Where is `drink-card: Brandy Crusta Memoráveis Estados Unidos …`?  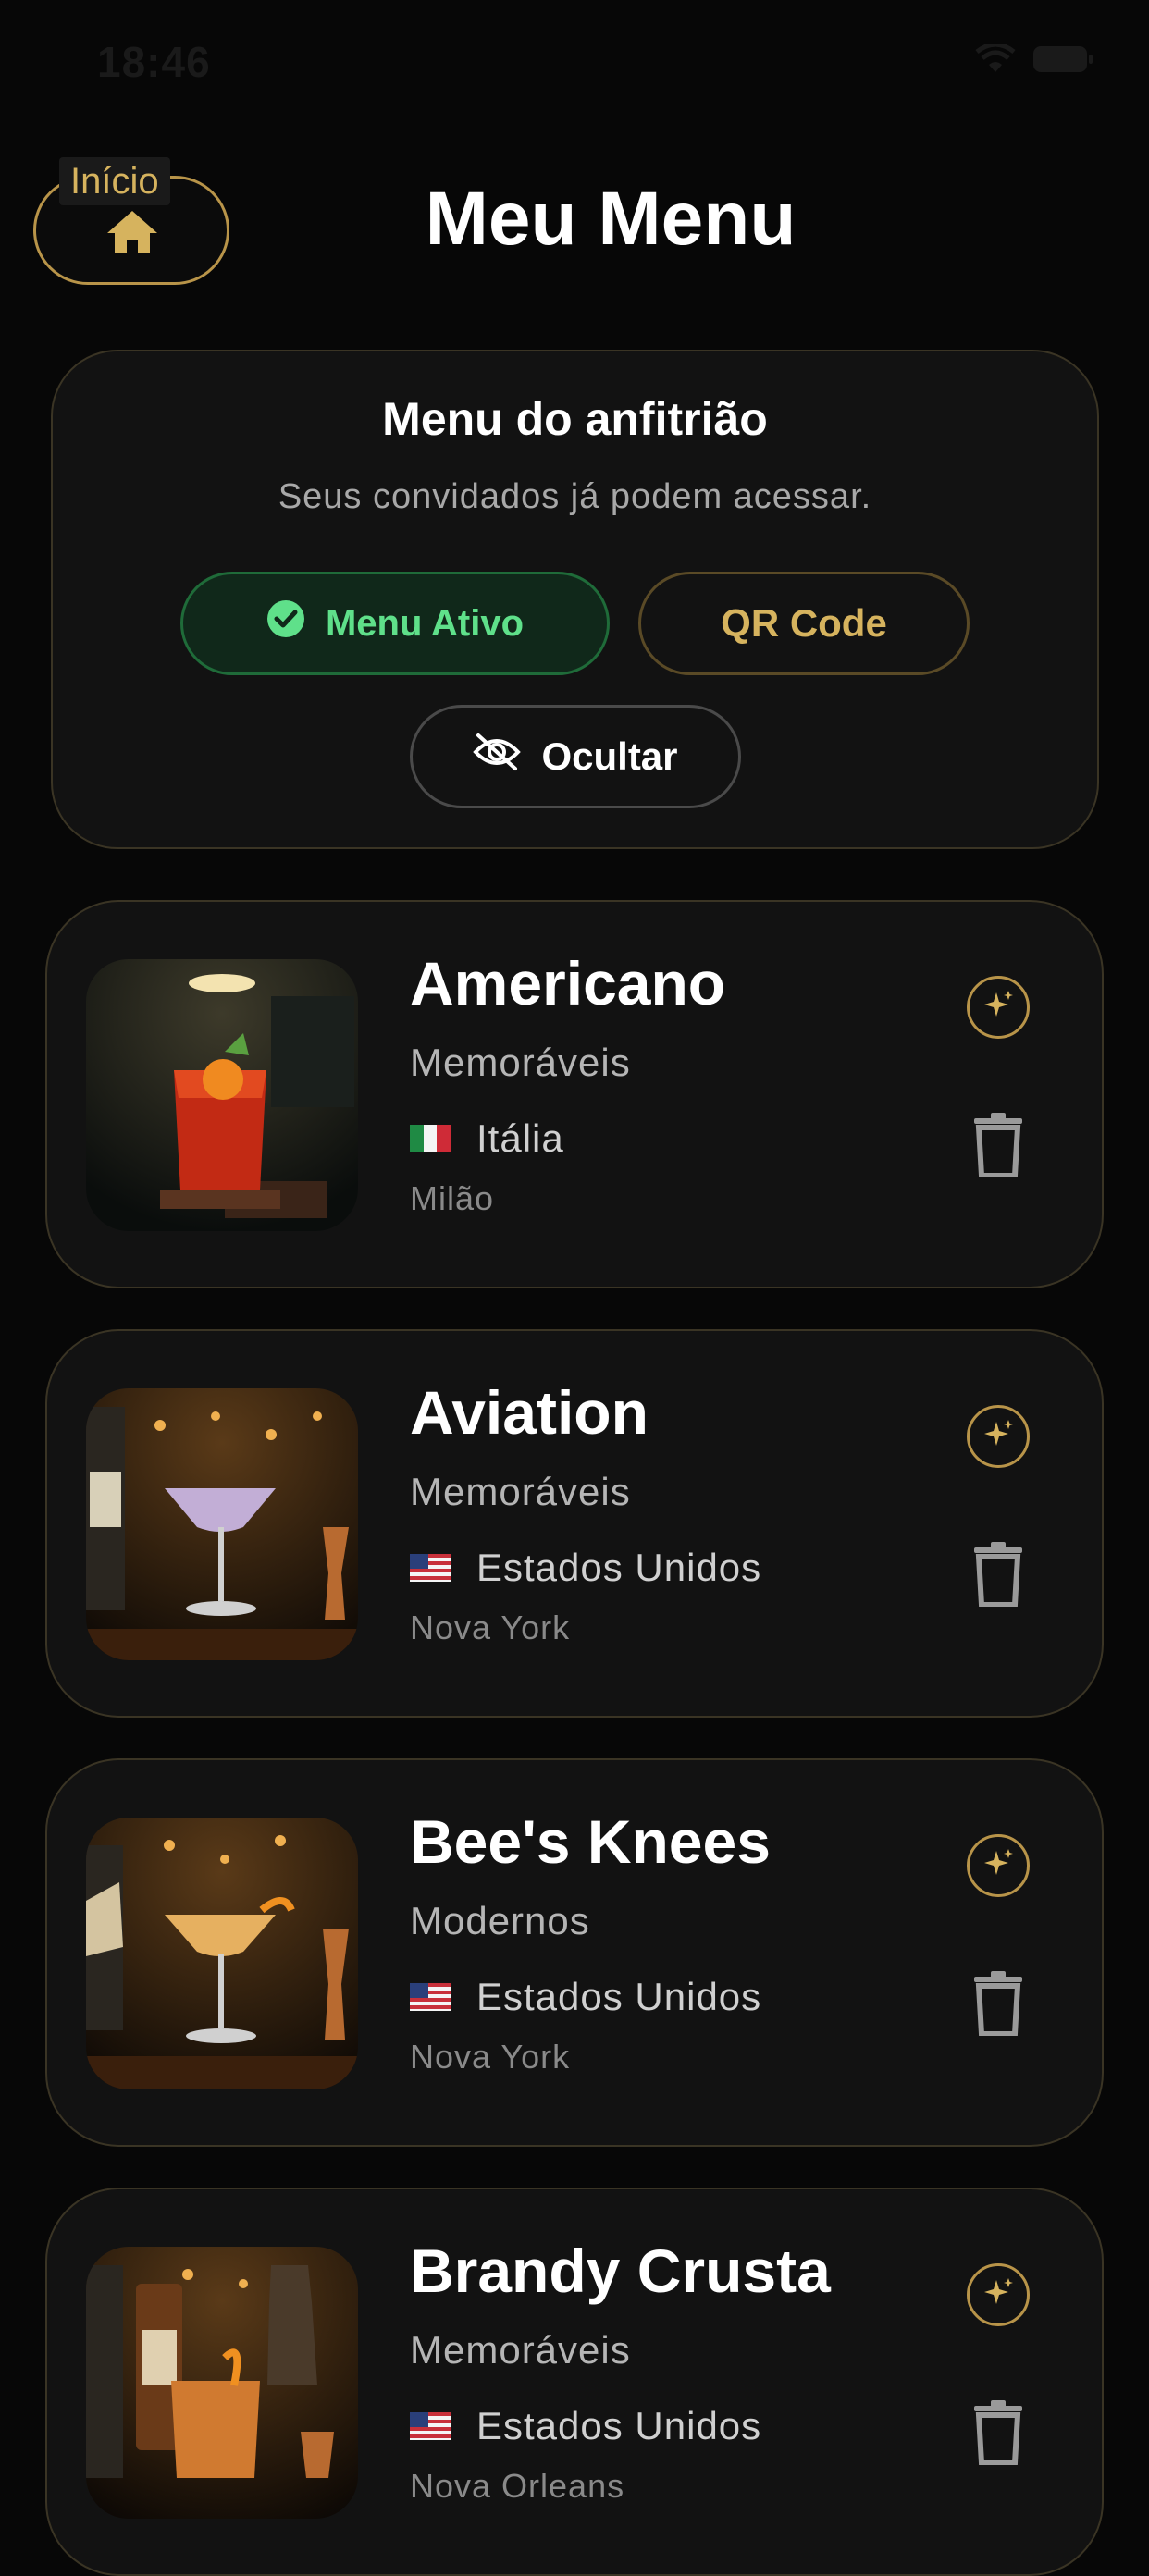 drink-card: Brandy Crusta Memoráveis Estados Unidos … is located at coordinates (574, 2382).